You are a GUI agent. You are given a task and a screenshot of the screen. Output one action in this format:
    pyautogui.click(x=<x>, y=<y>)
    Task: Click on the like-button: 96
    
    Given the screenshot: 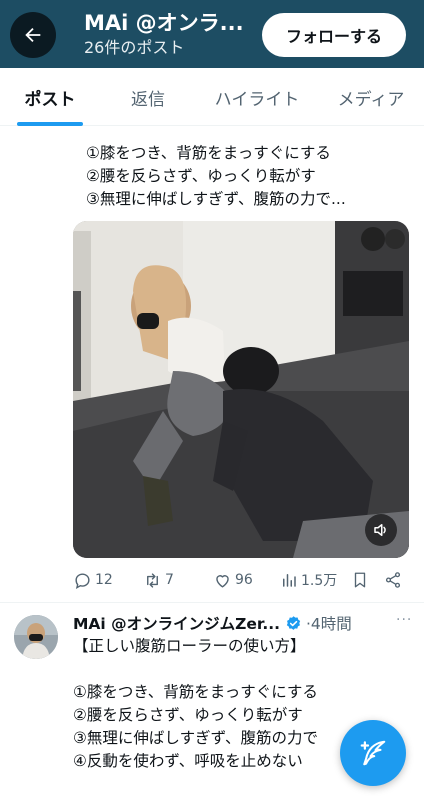 What is the action you would take?
    pyautogui.click(x=233, y=580)
    